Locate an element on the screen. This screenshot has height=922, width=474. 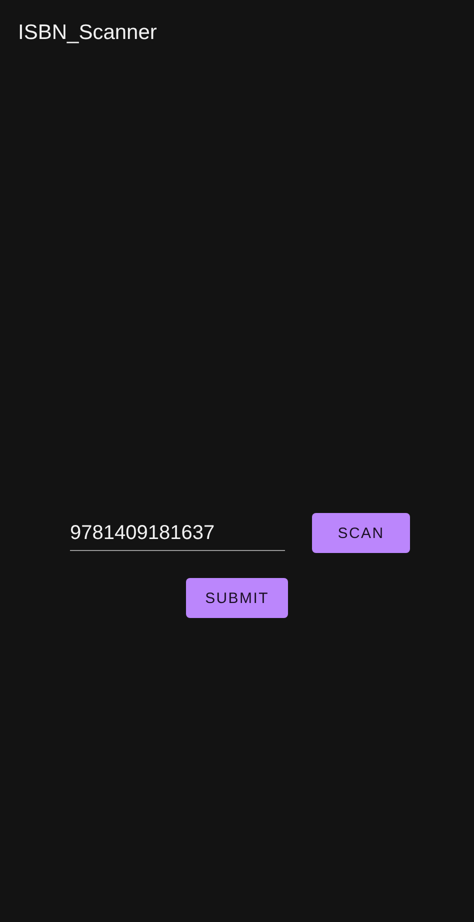
submit-button: SUBMIT is located at coordinates (237, 598).